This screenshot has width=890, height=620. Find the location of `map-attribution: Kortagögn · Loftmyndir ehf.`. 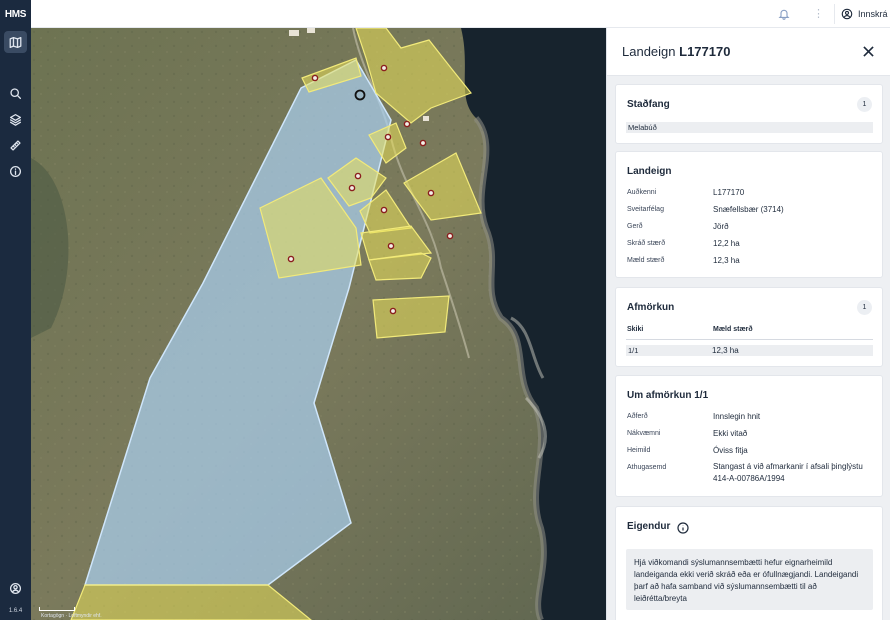

map-attribution: Kortagögn · Loftmyndir ehf. is located at coordinates (71, 616).